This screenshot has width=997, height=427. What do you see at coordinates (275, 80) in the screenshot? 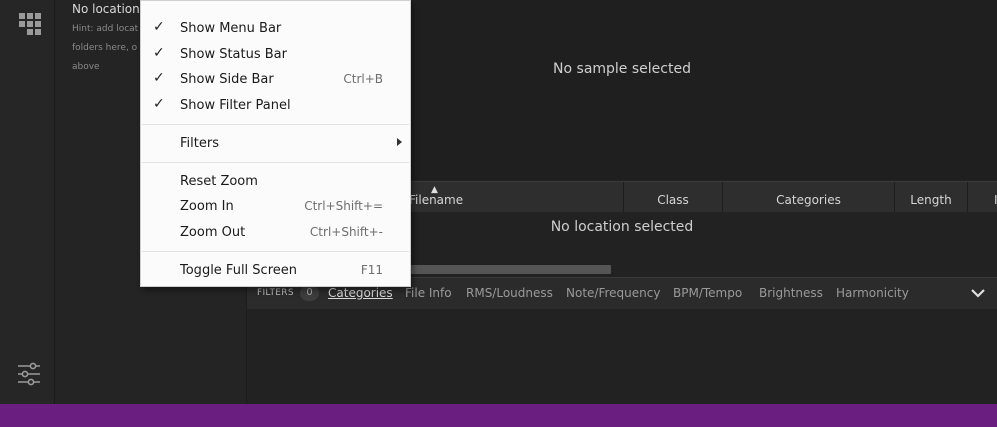
I see `menu-item-show-side-bar: ✓ Show Side Bar Ctrl+B` at bounding box center [275, 80].